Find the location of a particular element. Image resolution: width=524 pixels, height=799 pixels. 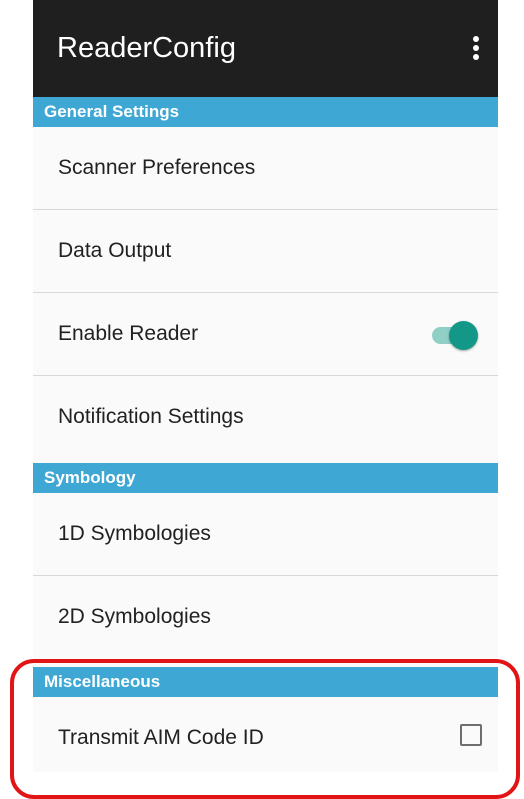

enable-reader-switch is located at coordinates (455, 335).